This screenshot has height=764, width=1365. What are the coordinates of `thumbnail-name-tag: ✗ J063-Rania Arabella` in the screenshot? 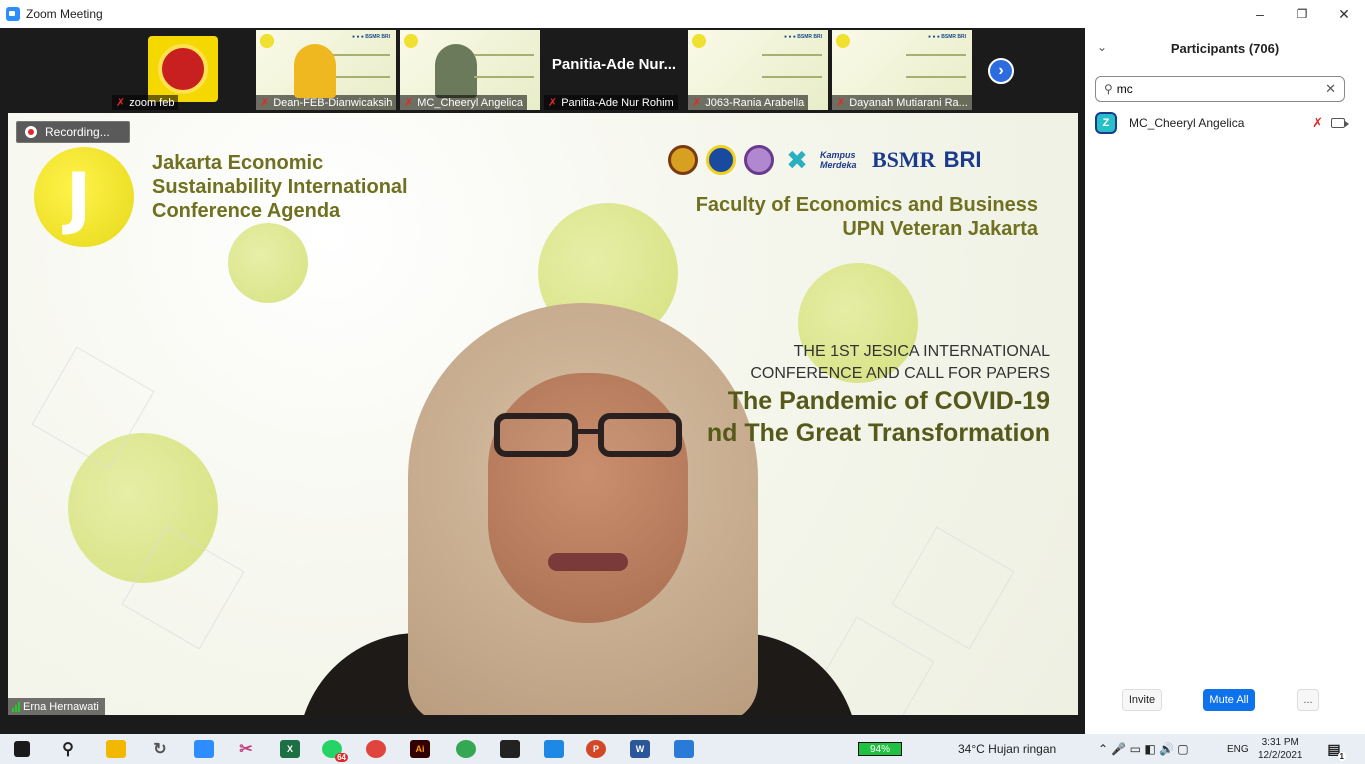 It's located at (748, 102).